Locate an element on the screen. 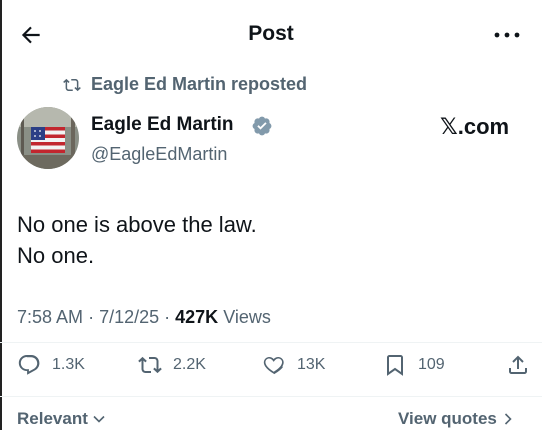  window-edge is located at coordinates (1, 215).